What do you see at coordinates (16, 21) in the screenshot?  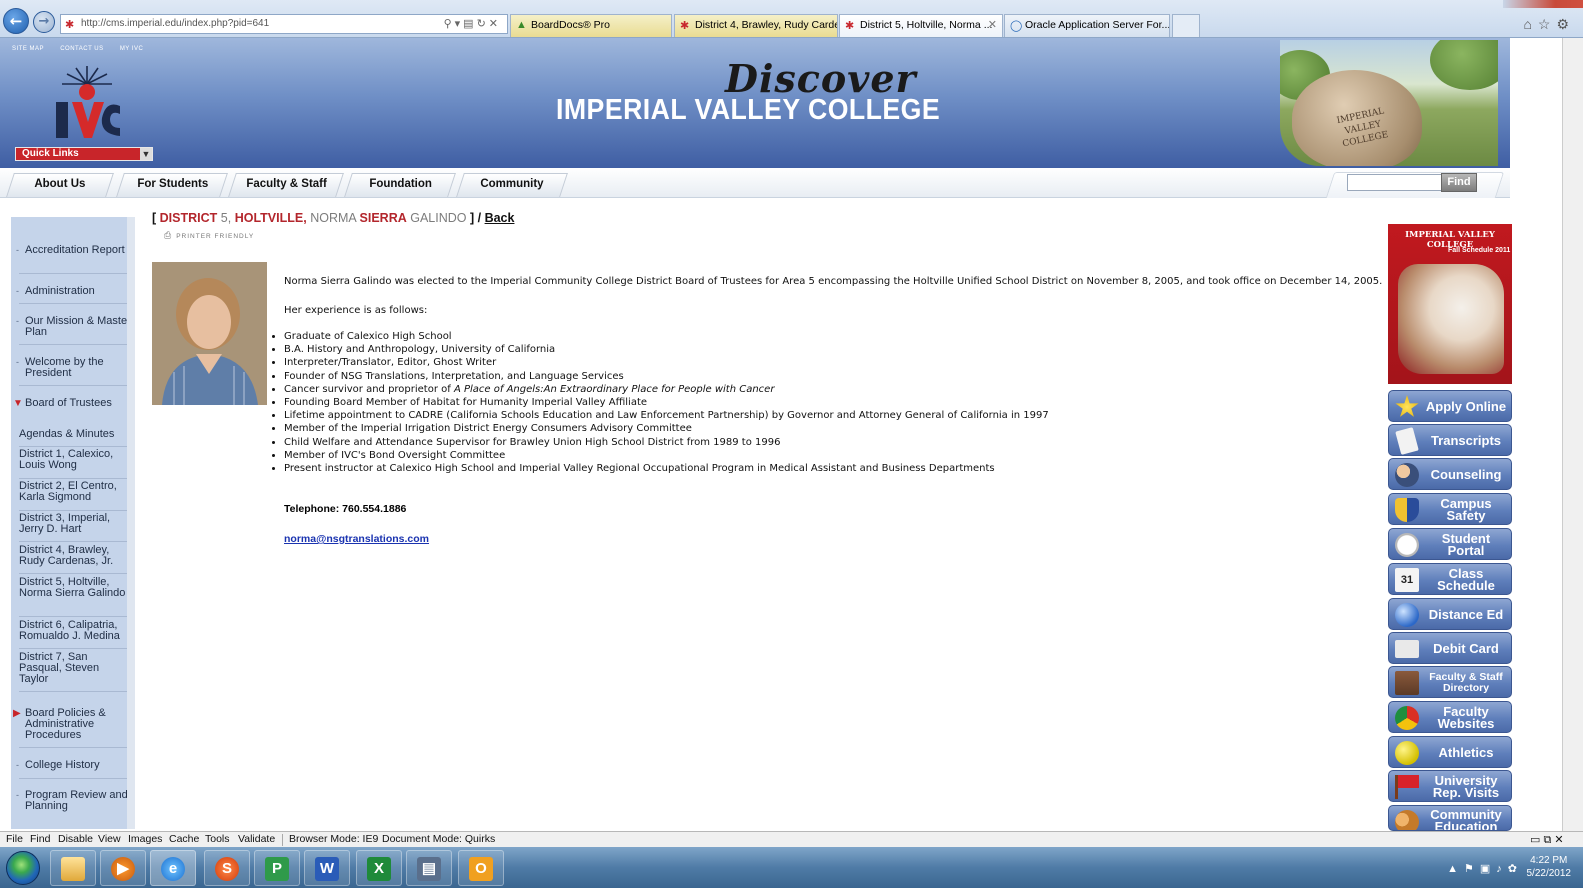 I see `back-button: ←` at bounding box center [16, 21].